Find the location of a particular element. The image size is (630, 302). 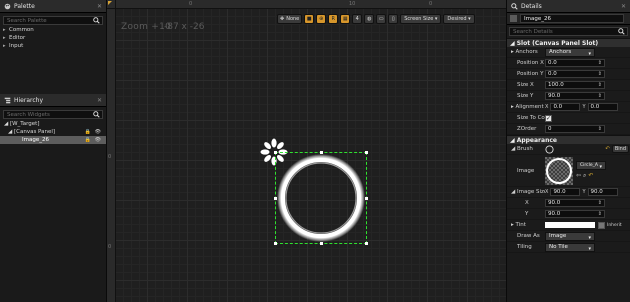

size-y-input: 90.0 ⇕ is located at coordinates (575, 96).